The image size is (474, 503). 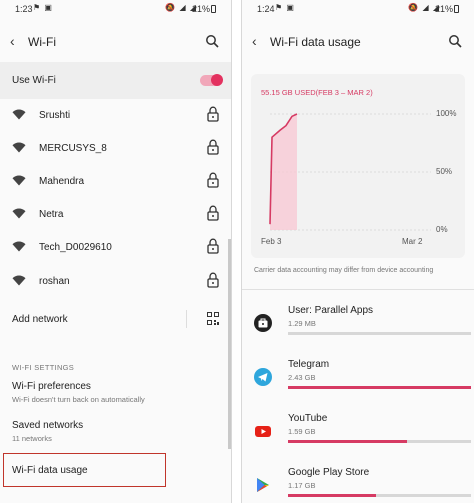 What do you see at coordinates (115, 215) in the screenshot?
I see `network-row: Netra` at bounding box center [115, 215].